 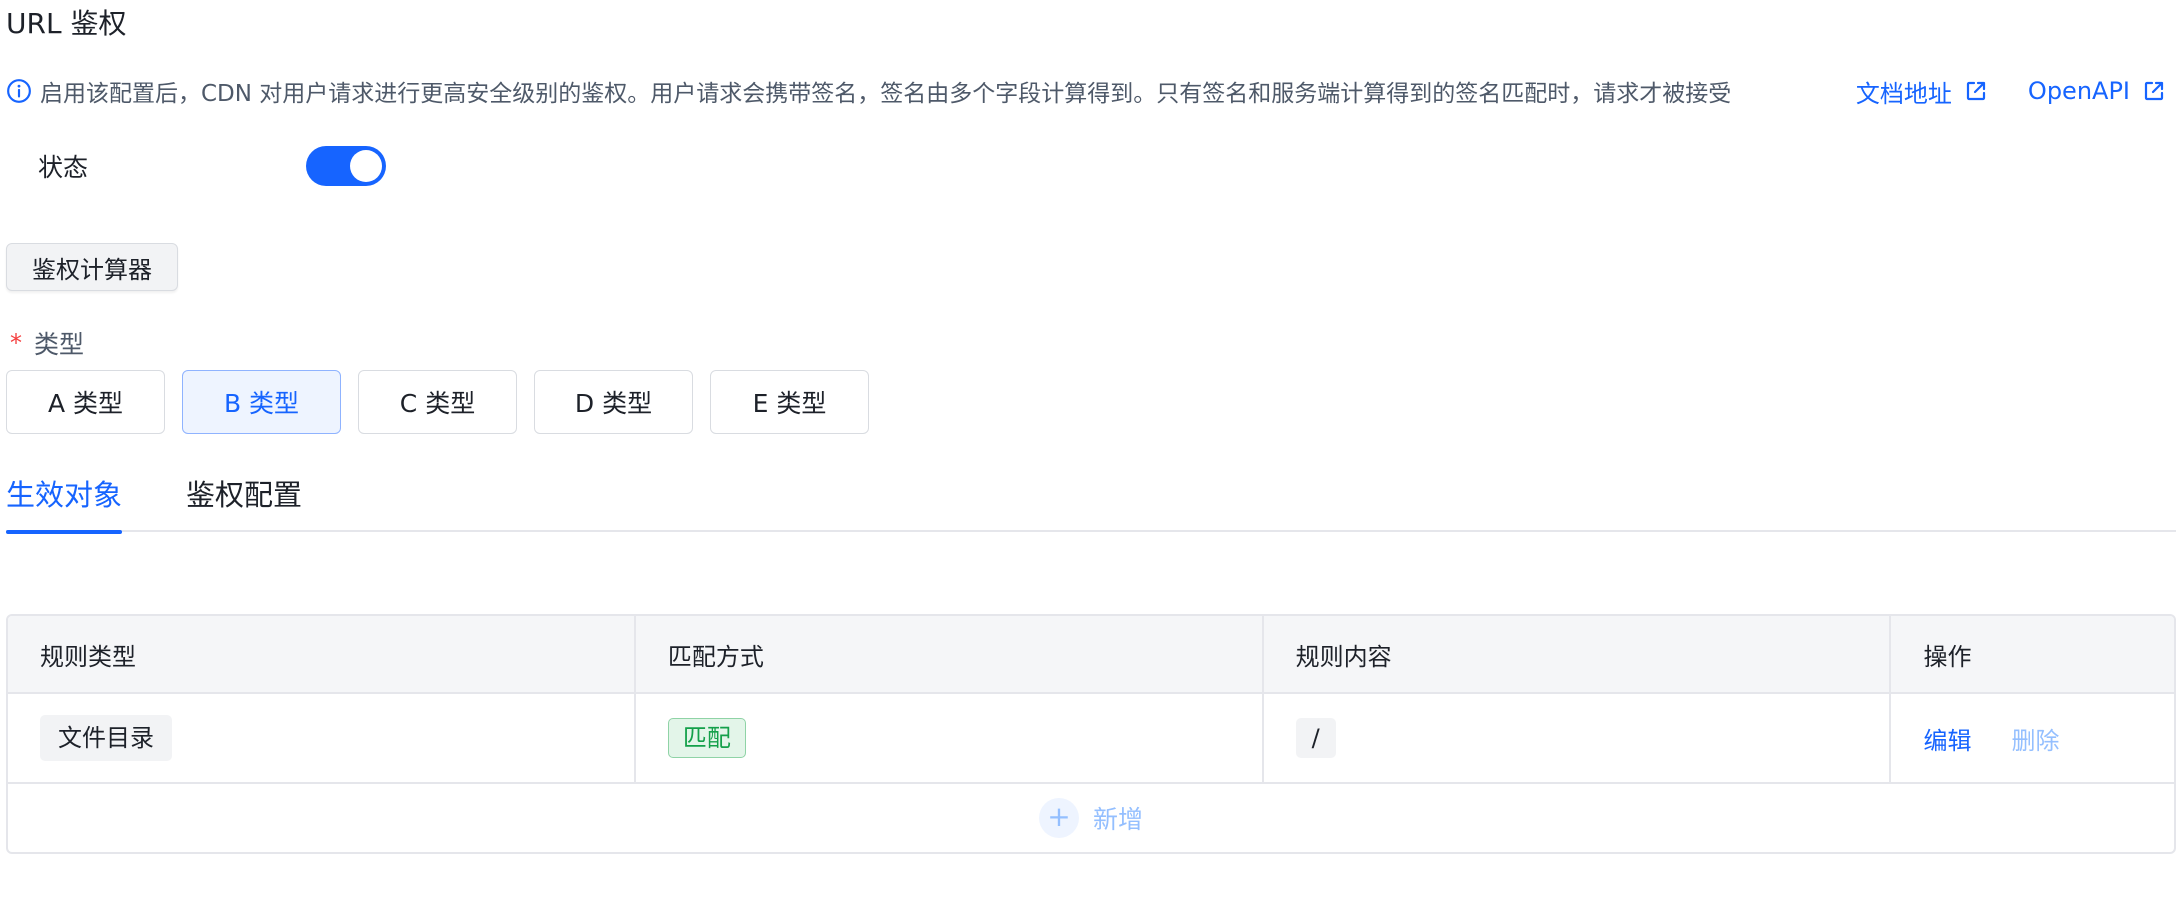 I want to click on table-header: 规则类型 匹配方式 规则内容 操作, so click(x=1091, y=655).